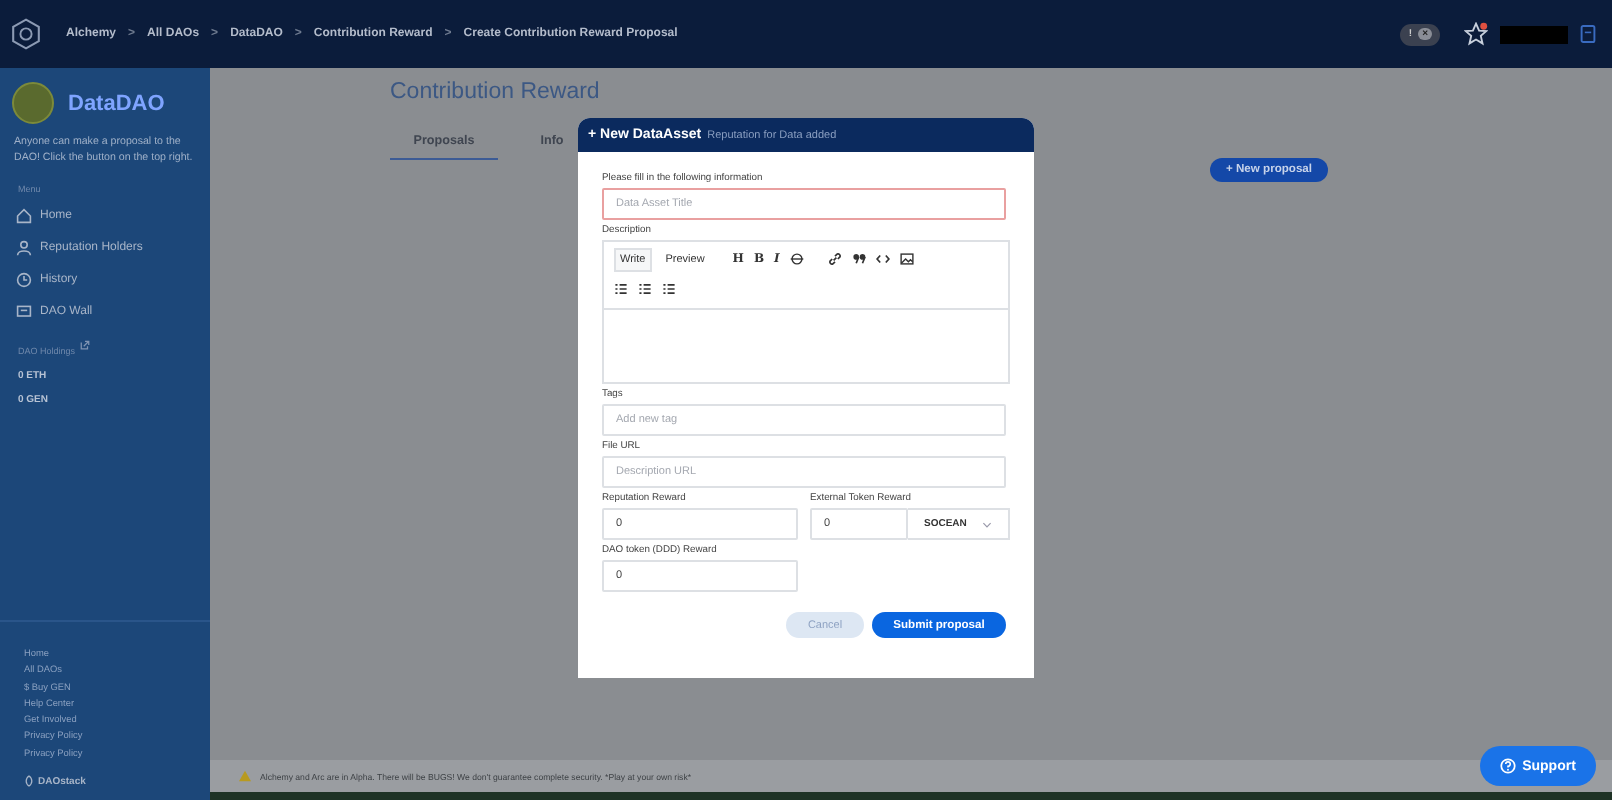 This screenshot has width=1612, height=800. Describe the element at coordinates (496, 92) in the screenshot. I see `page-title: Contribution Reward` at that location.